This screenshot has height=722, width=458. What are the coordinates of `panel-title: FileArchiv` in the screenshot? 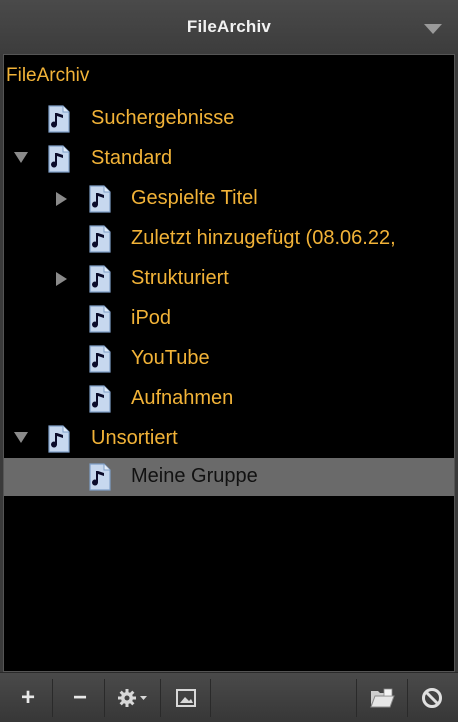 It's located at (229, 26).